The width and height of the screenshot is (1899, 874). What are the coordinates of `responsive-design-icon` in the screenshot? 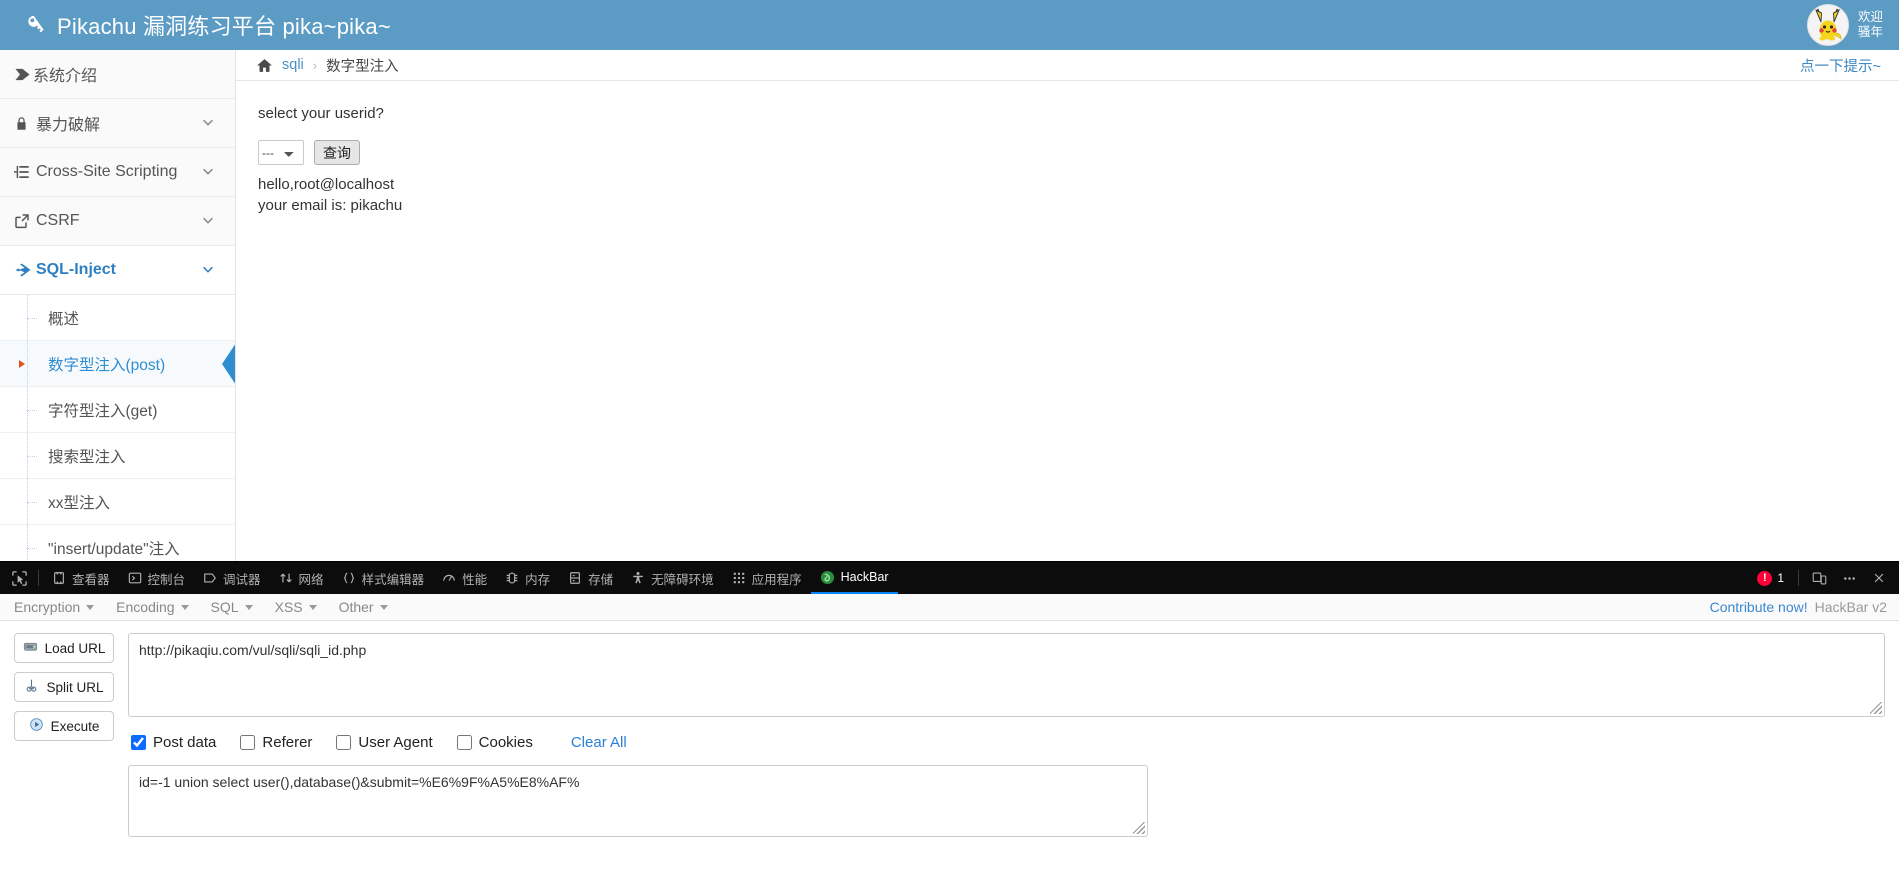 It's located at (1819, 578).